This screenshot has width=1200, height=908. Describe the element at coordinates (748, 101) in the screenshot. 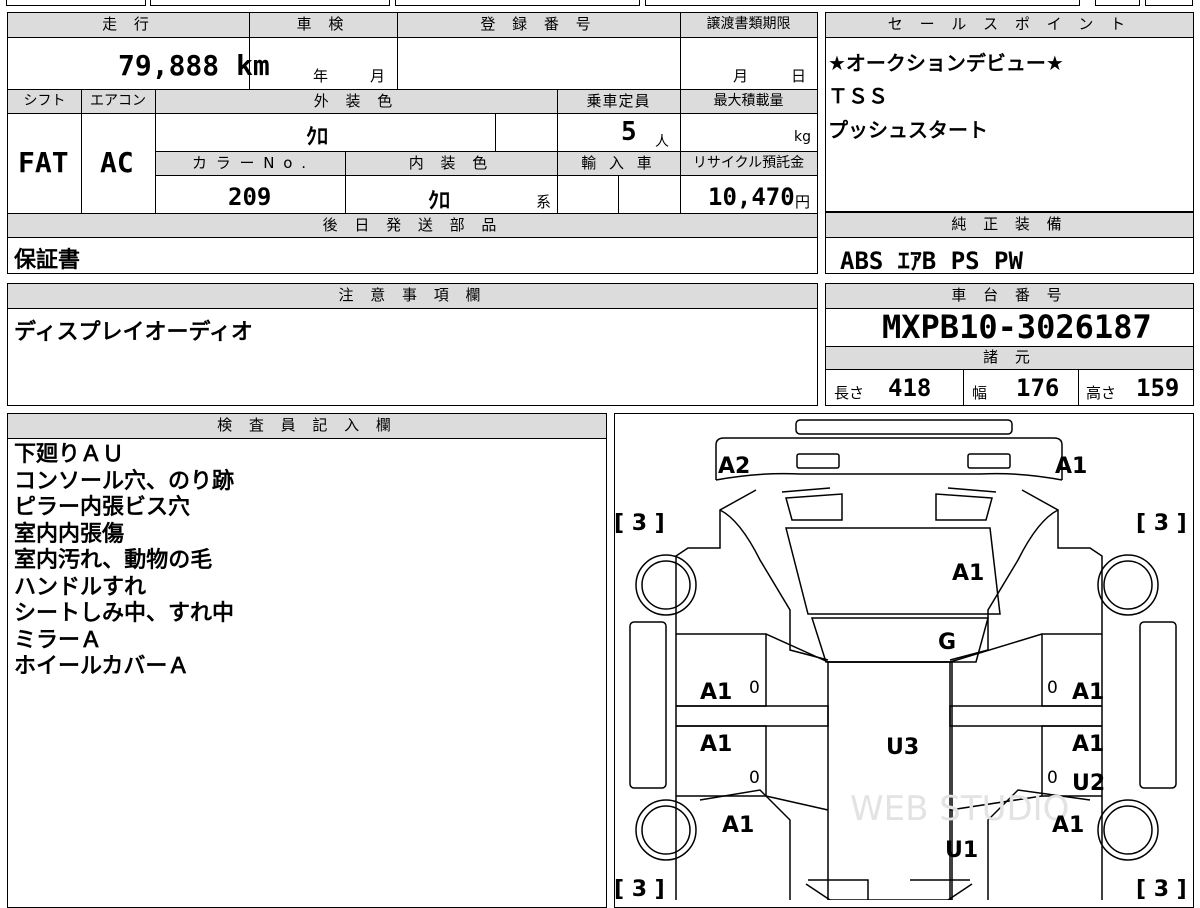

I see `max-load-header: 最大積載量` at that location.